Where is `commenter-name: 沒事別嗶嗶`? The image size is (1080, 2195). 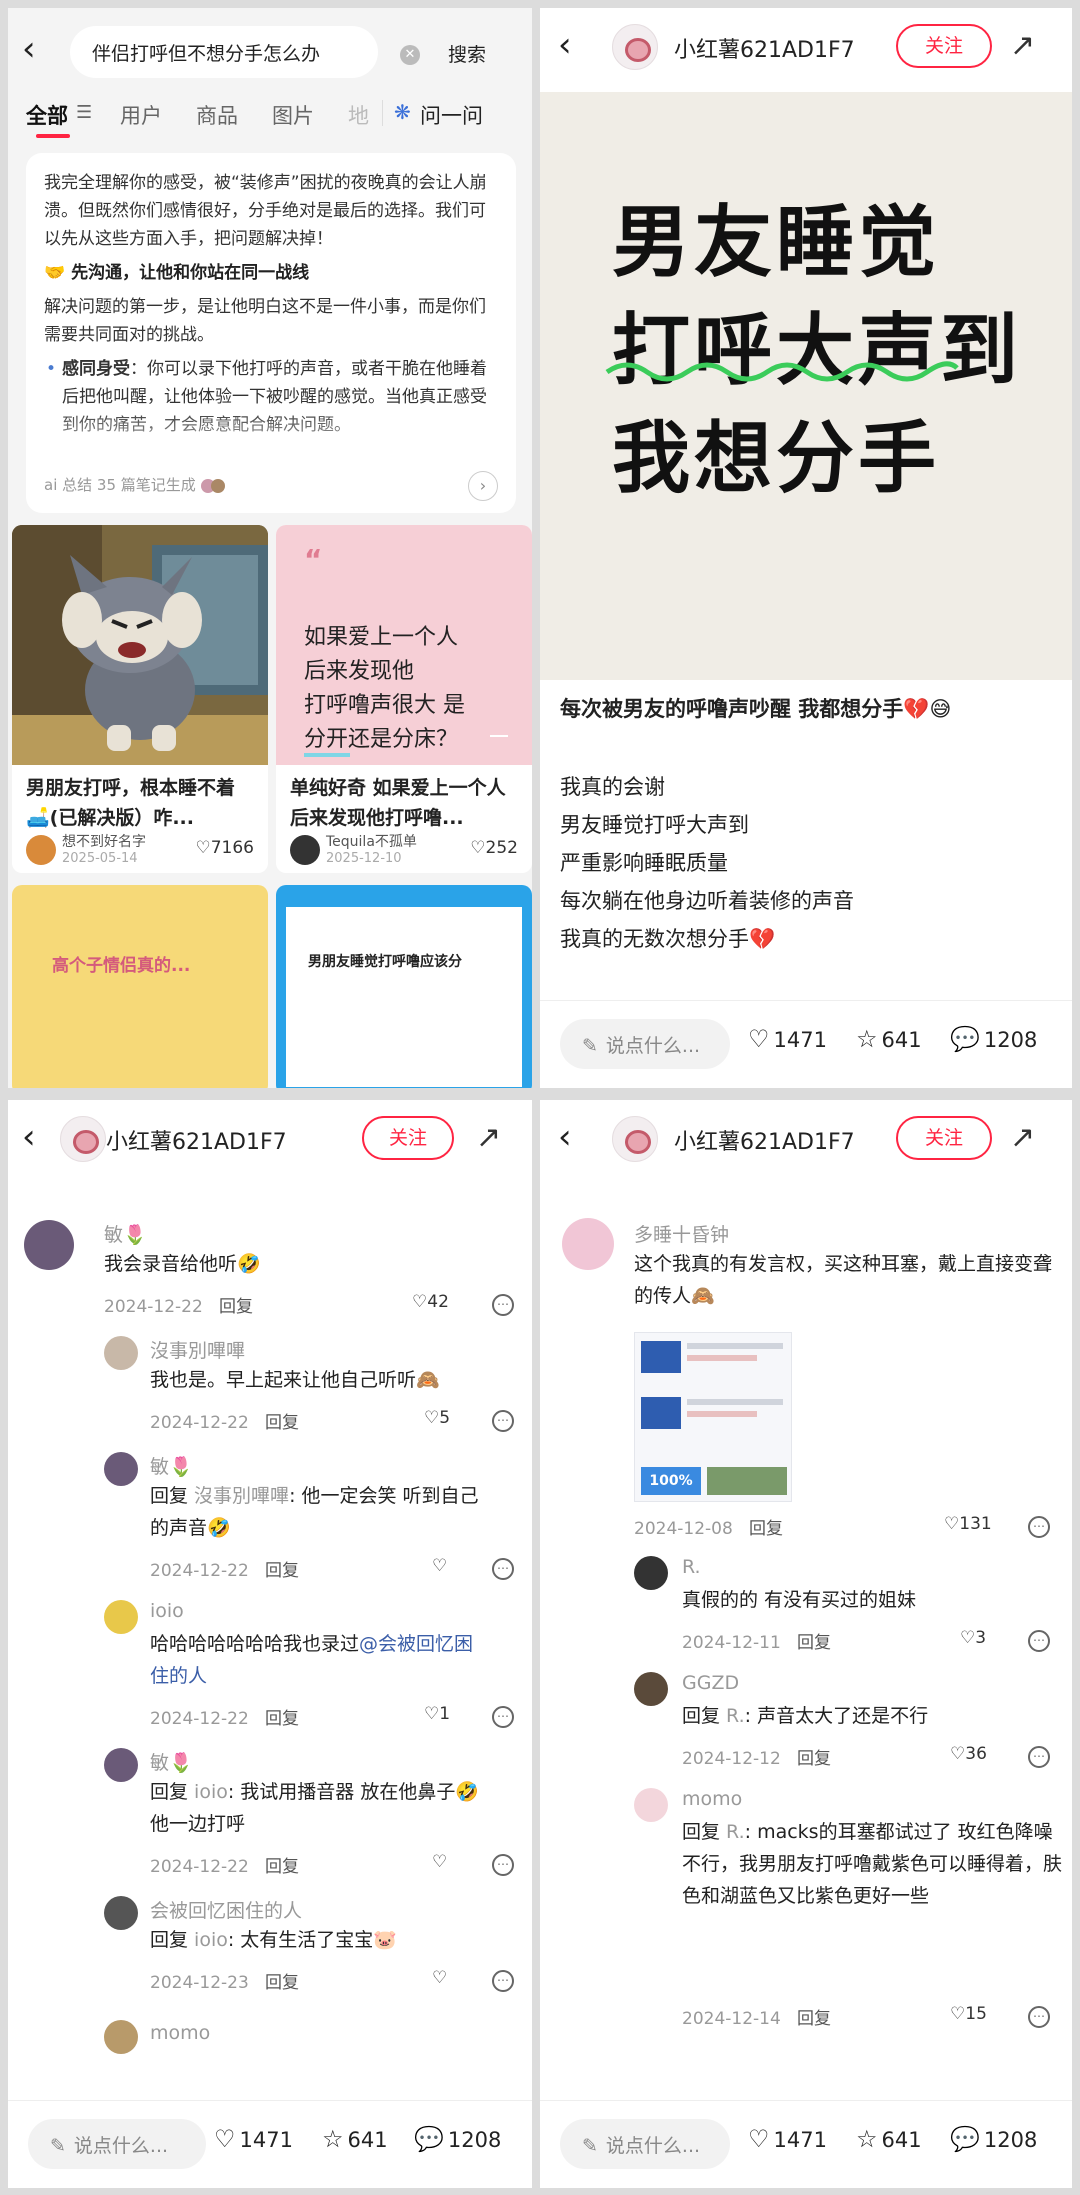 commenter-name: 沒事別嗶嗶 is located at coordinates (197, 1349).